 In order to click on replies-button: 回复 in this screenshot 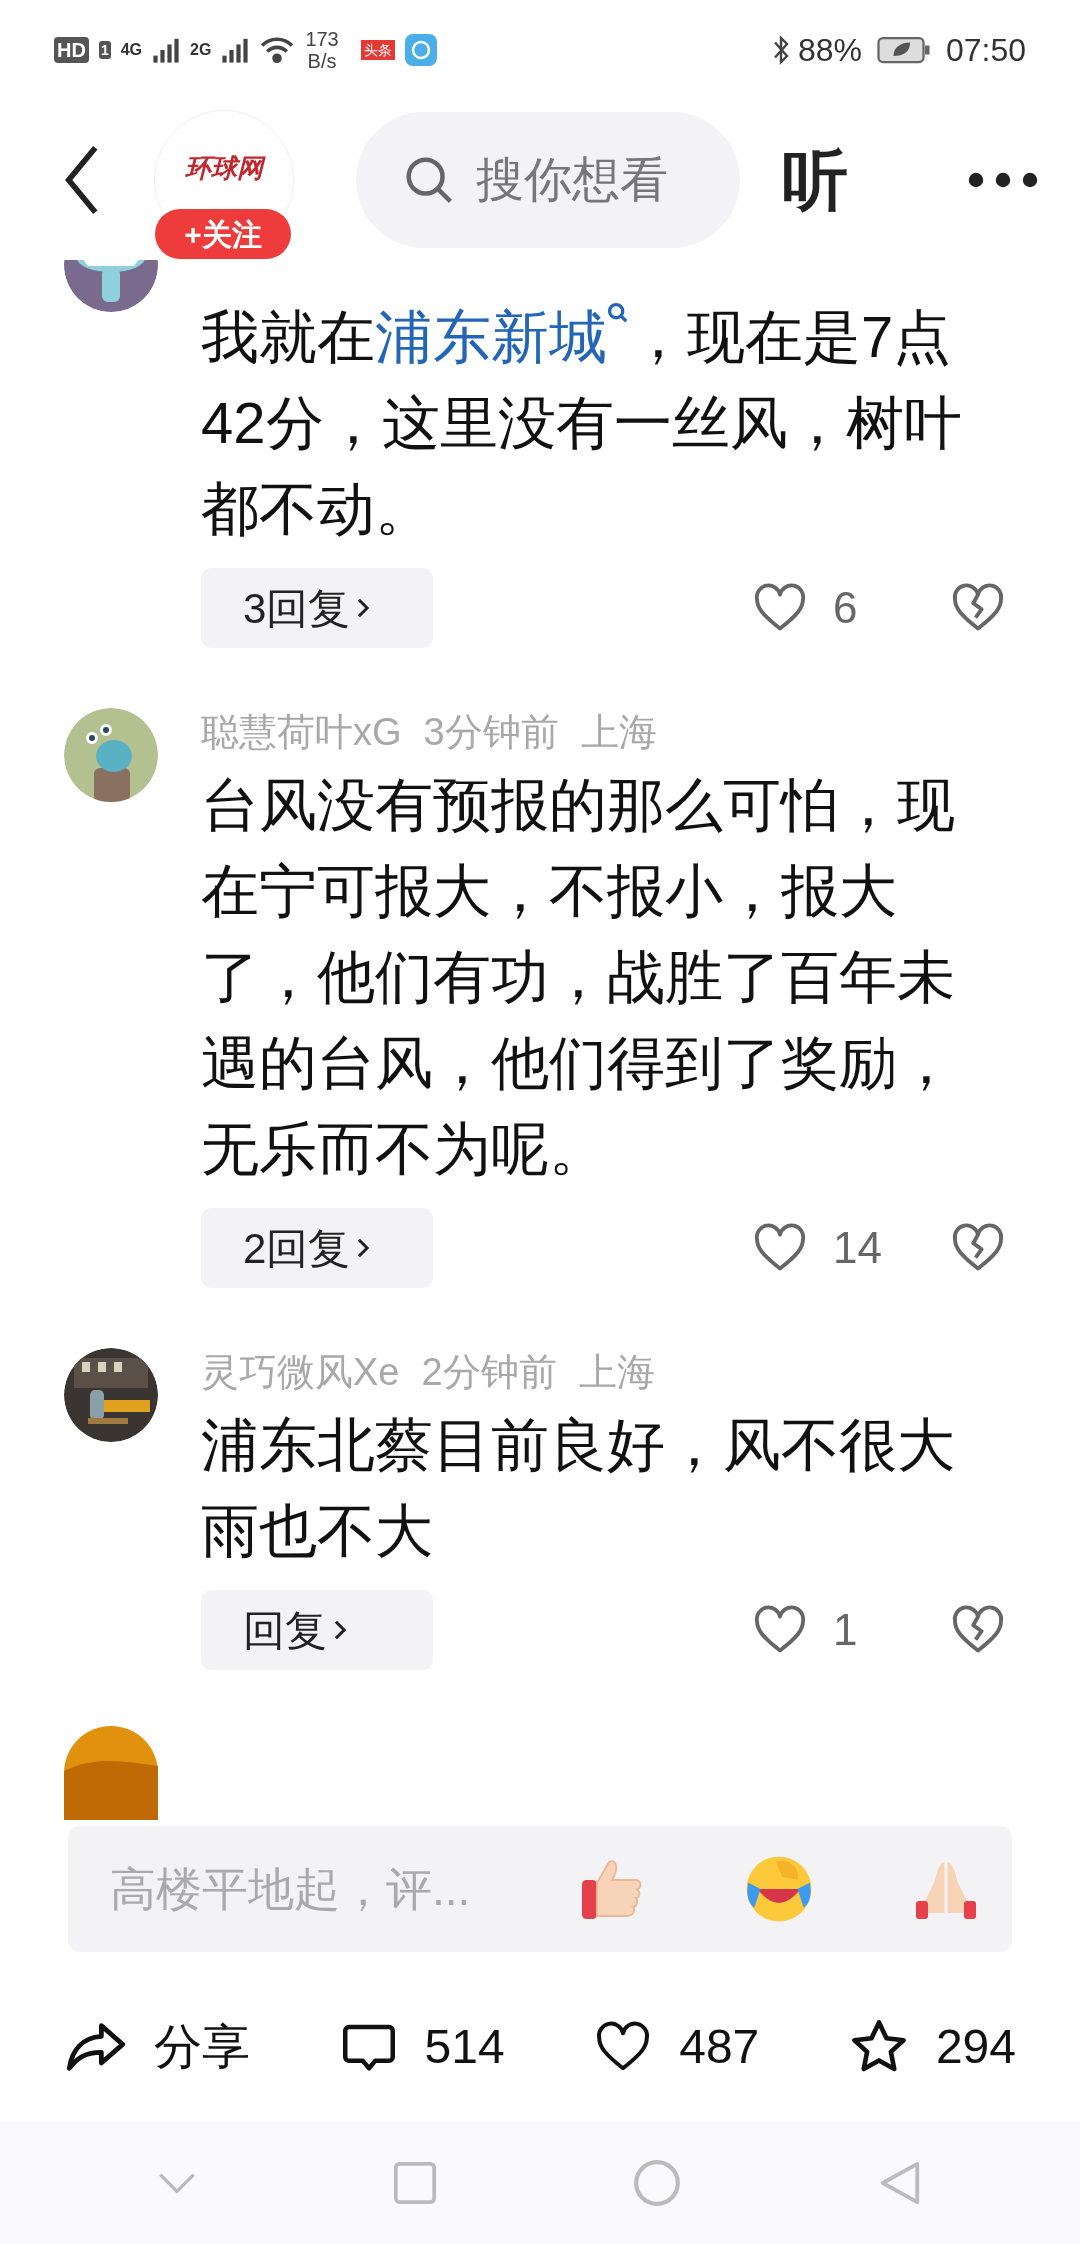, I will do `click(317, 1630)`.